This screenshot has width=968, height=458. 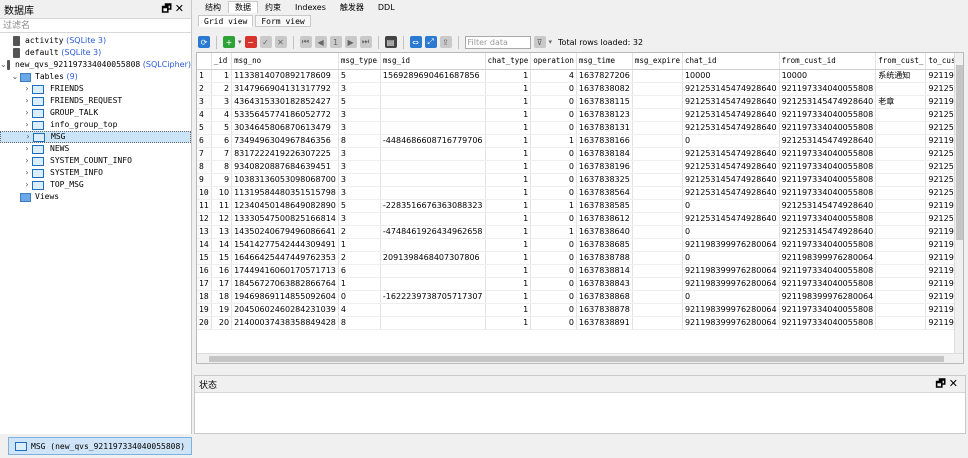 What do you see at coordinates (222, 258) in the screenshot?
I see `table-cell: 15` at bounding box center [222, 258].